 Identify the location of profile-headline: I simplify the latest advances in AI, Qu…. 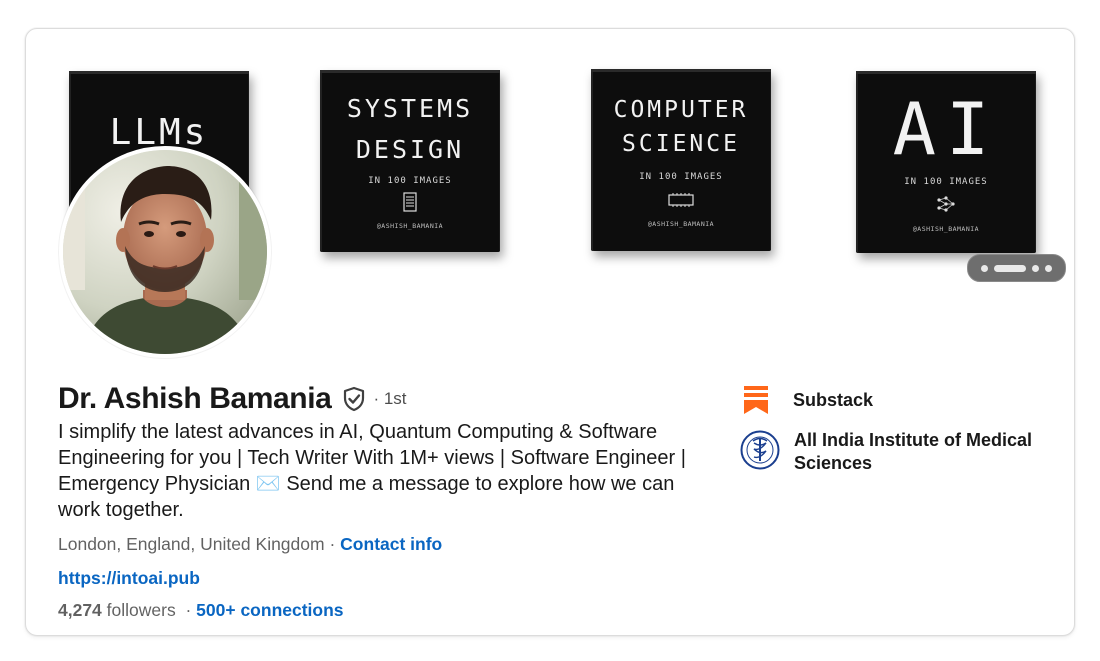
(372, 471).